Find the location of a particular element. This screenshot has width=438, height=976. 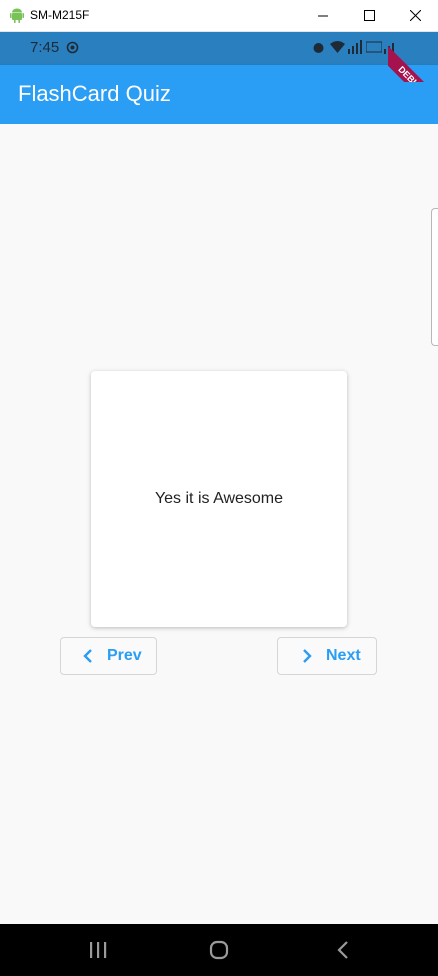

minimize-icon is located at coordinates (322, 16).